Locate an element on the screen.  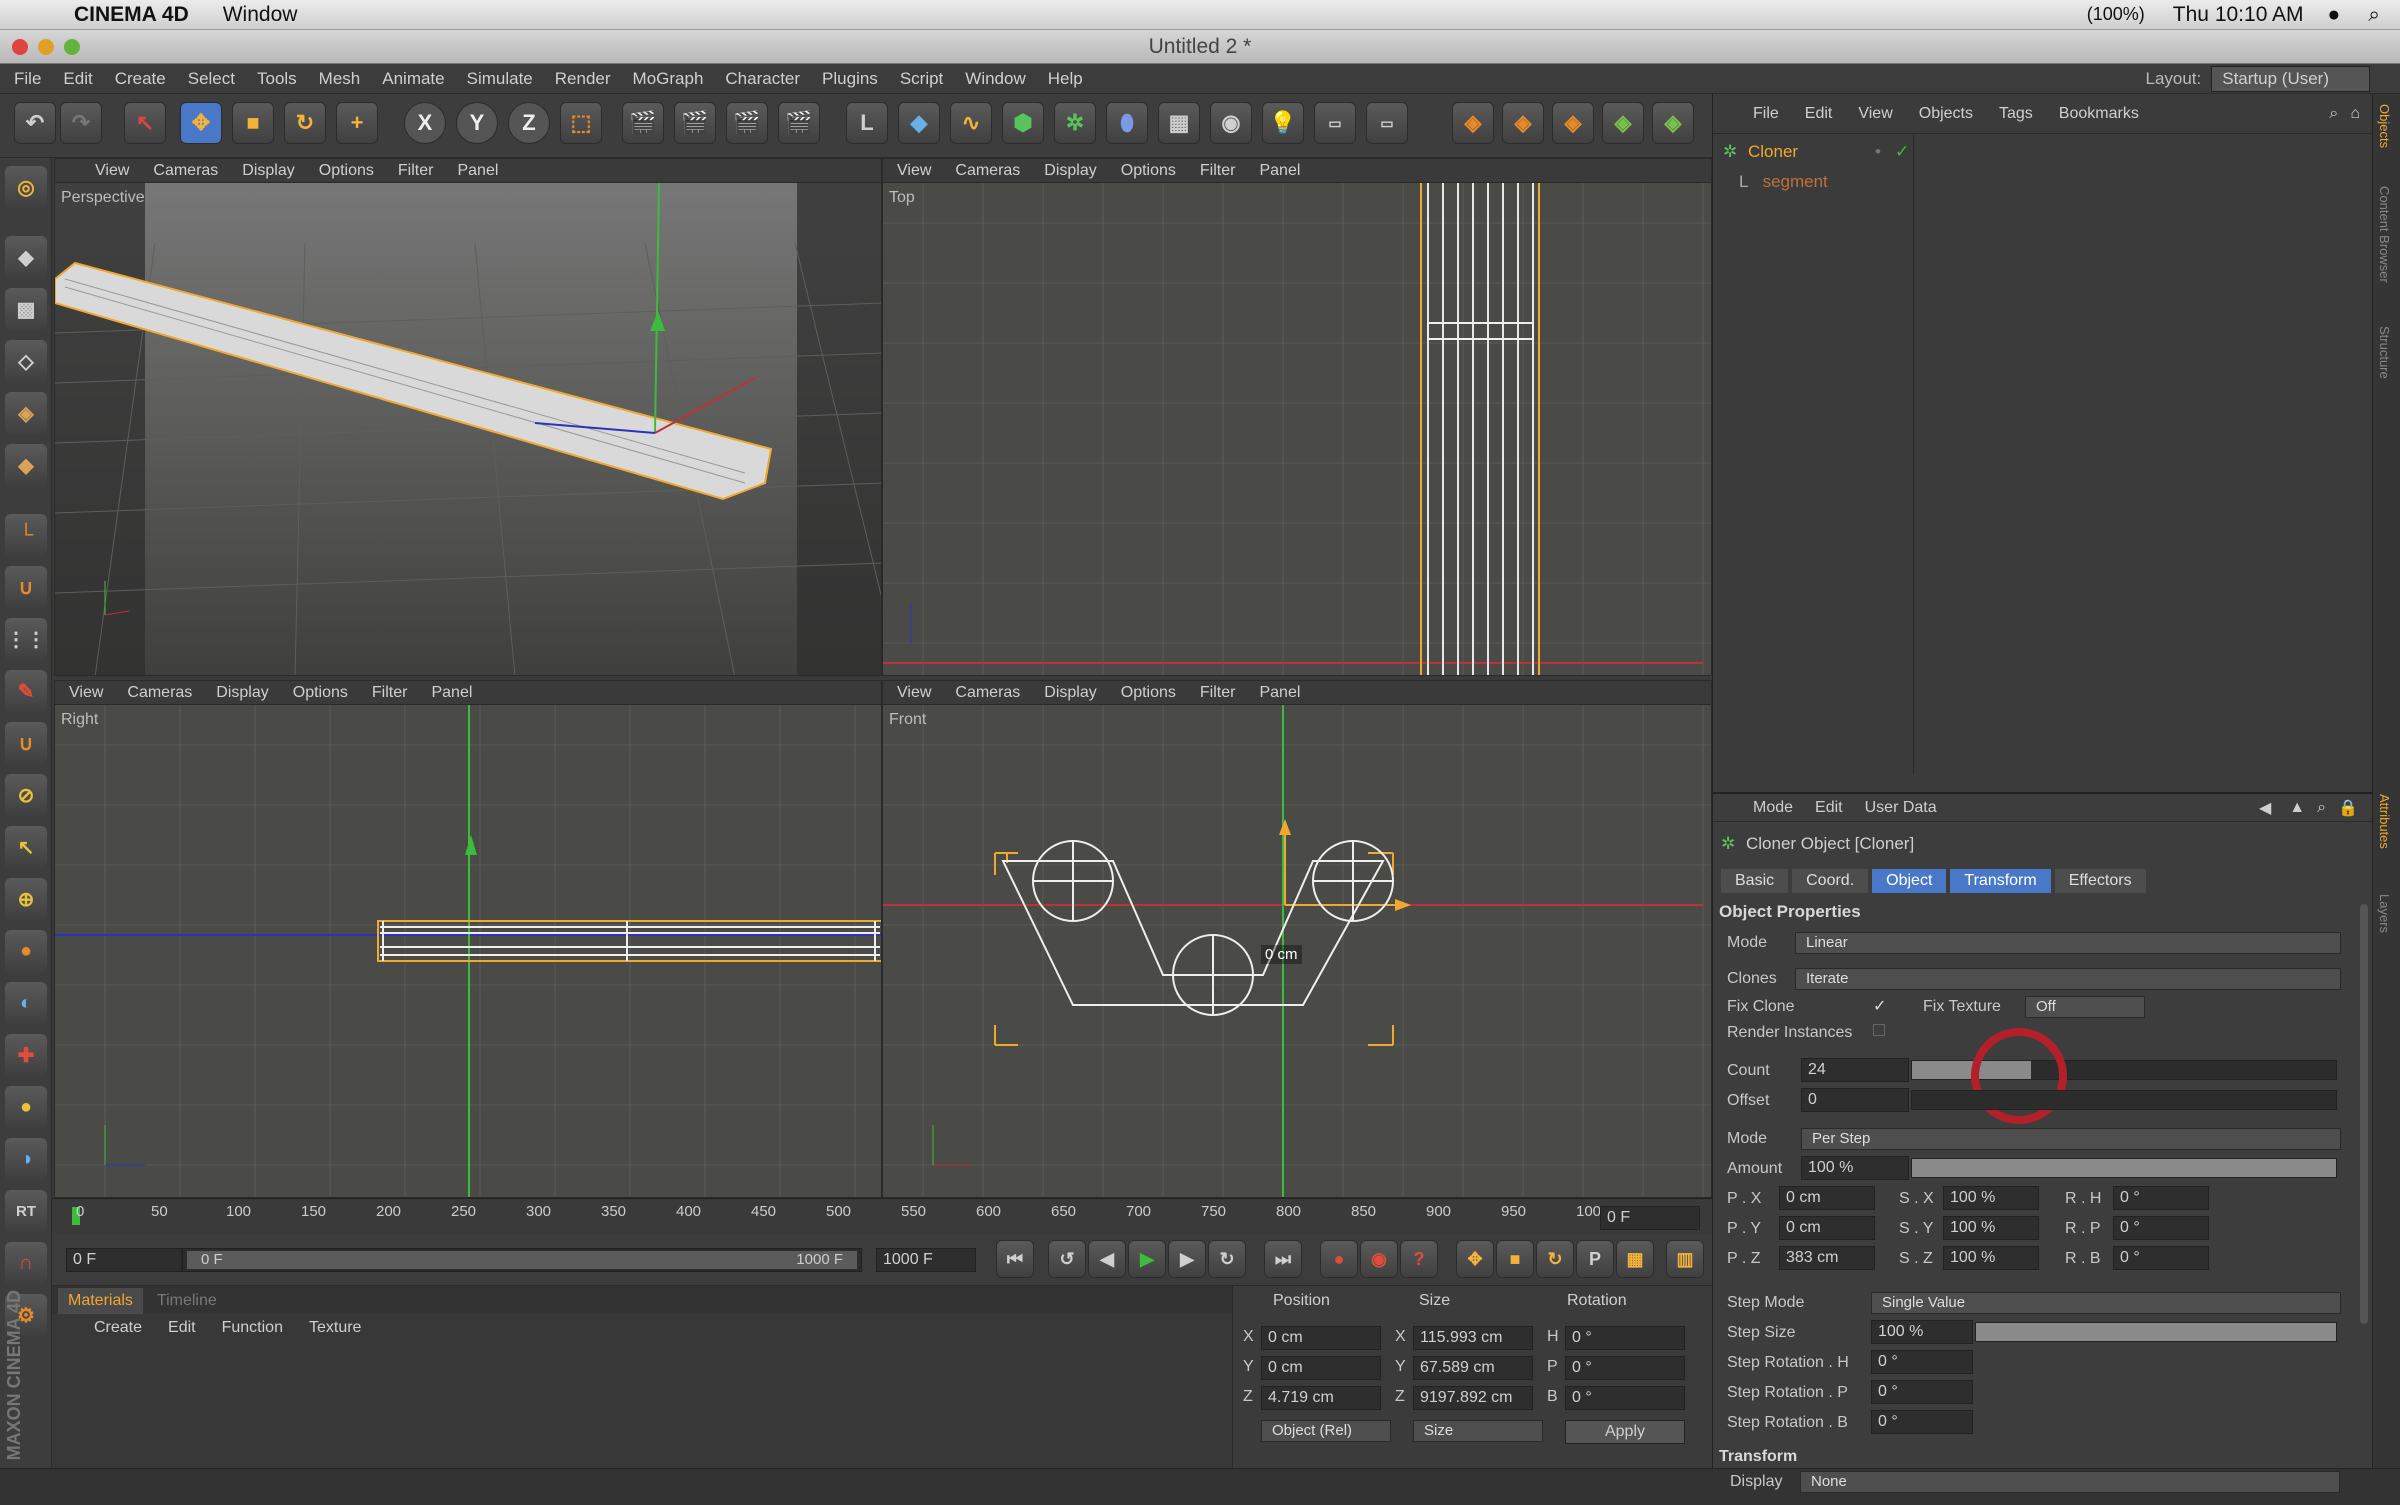
floor-icon: ▦ is located at coordinates (1179, 123).